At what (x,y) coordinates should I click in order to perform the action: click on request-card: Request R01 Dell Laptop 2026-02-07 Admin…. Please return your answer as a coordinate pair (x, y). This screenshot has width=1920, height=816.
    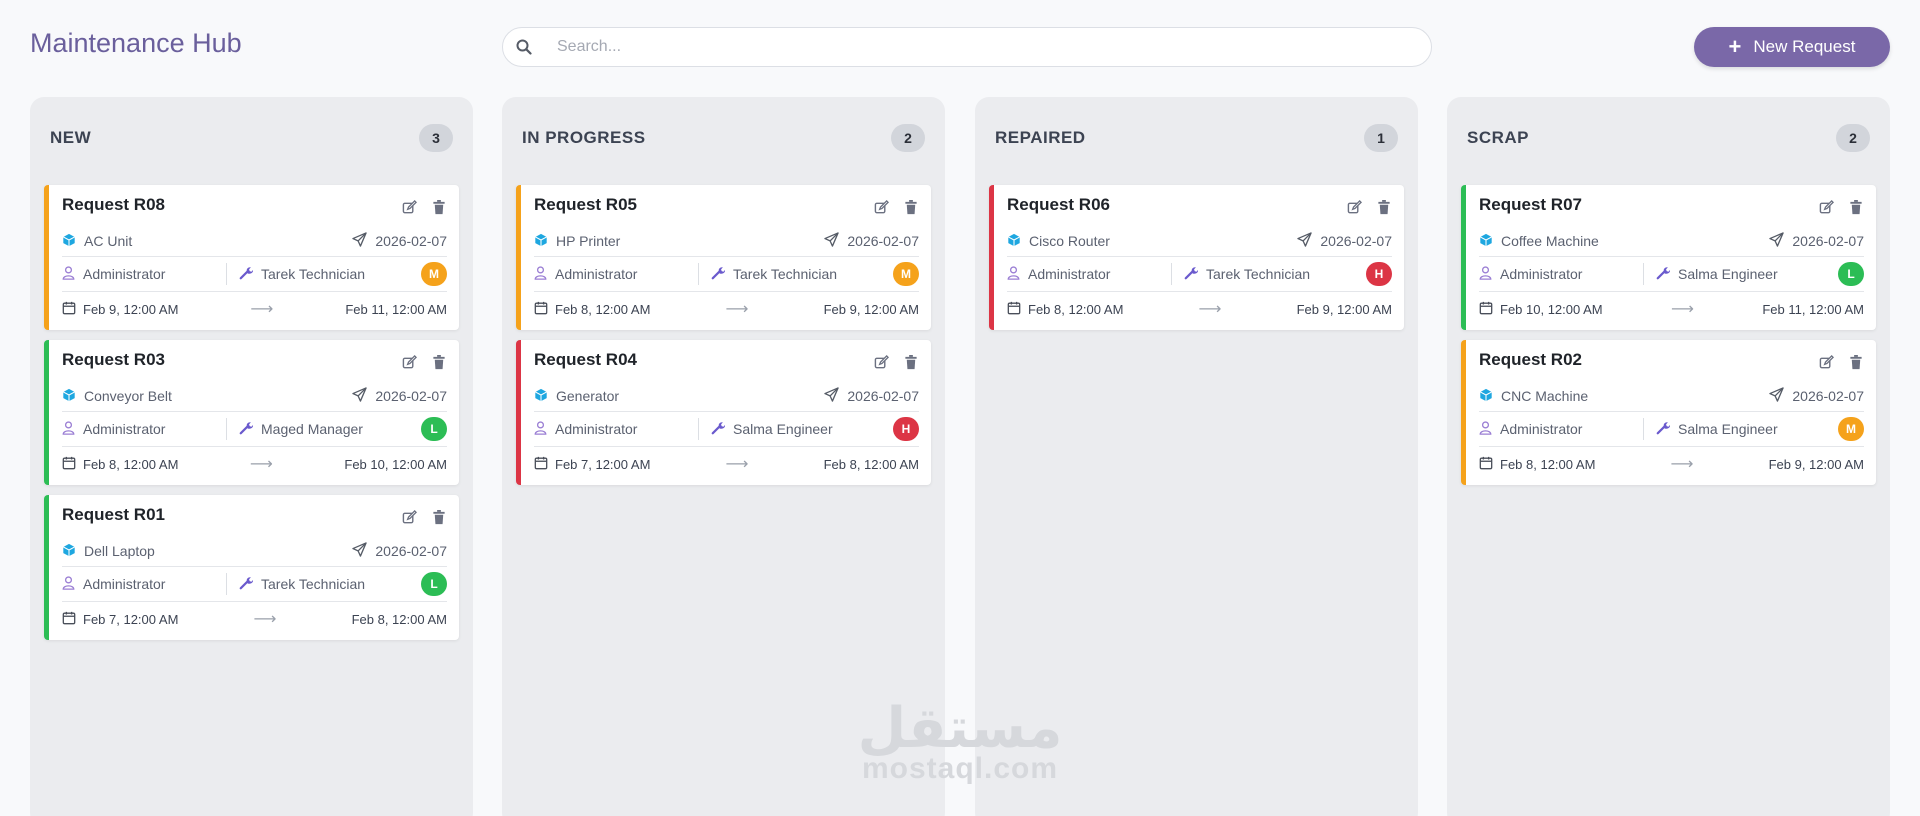
    Looking at the image, I should click on (251, 567).